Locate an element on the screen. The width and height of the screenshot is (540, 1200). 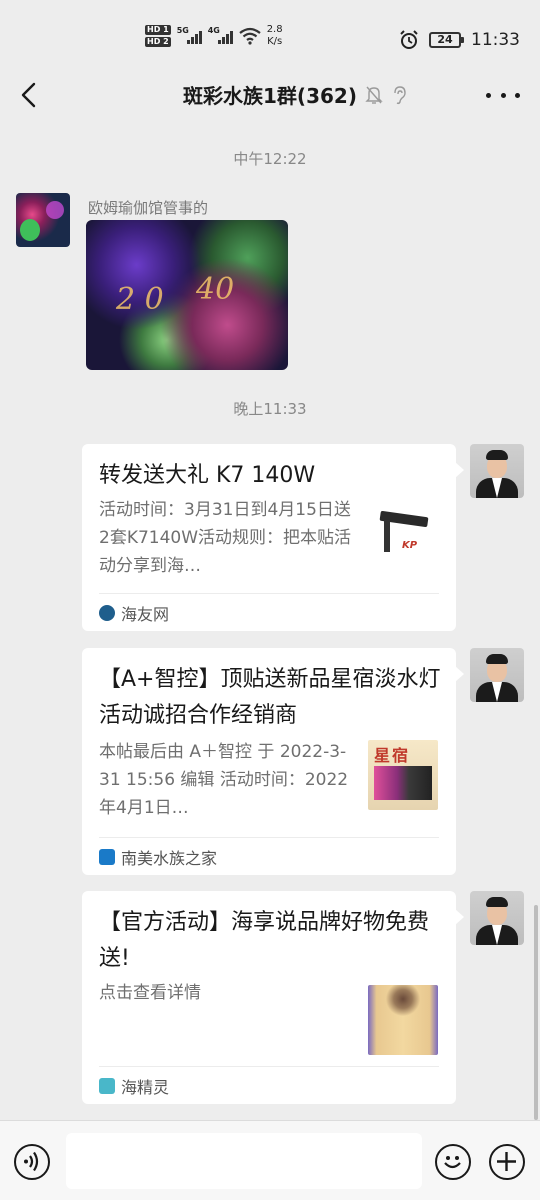
status-bar: HD 1 HD 2 5G 4G 2.8 K/s 24 11:33 is located at coordinates (270, 35).